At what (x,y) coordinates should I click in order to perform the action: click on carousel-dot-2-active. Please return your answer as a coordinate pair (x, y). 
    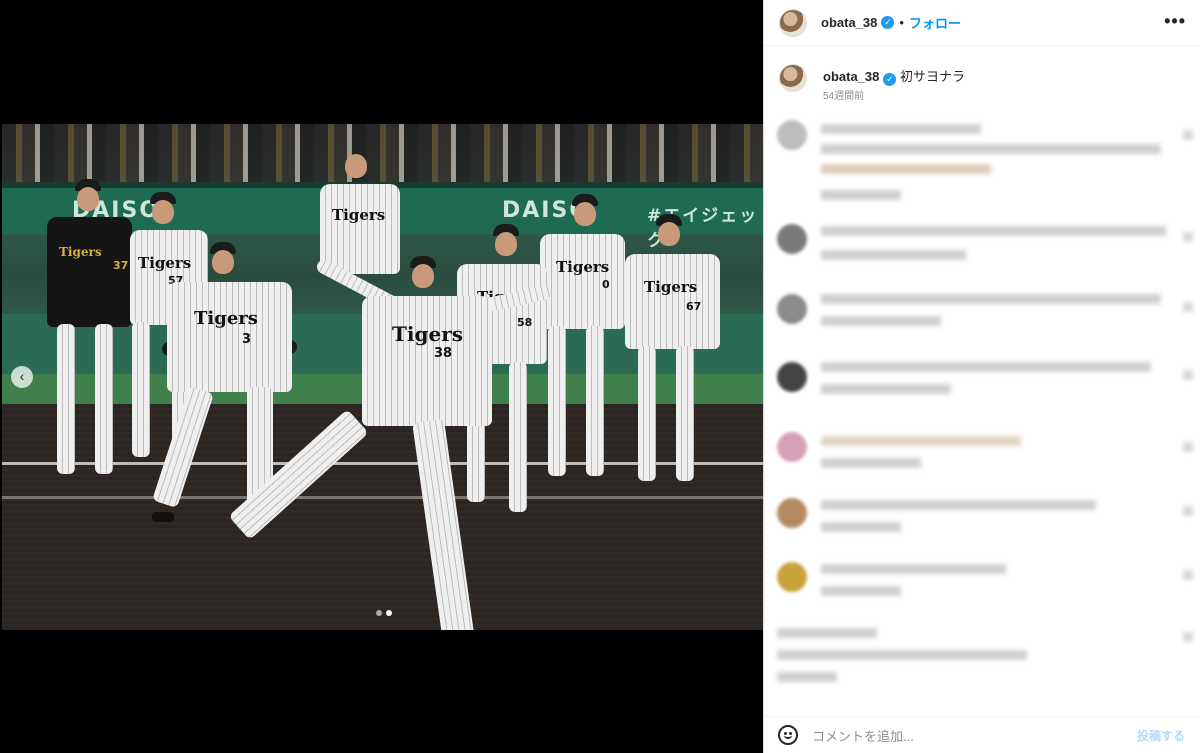
    Looking at the image, I should click on (389, 613).